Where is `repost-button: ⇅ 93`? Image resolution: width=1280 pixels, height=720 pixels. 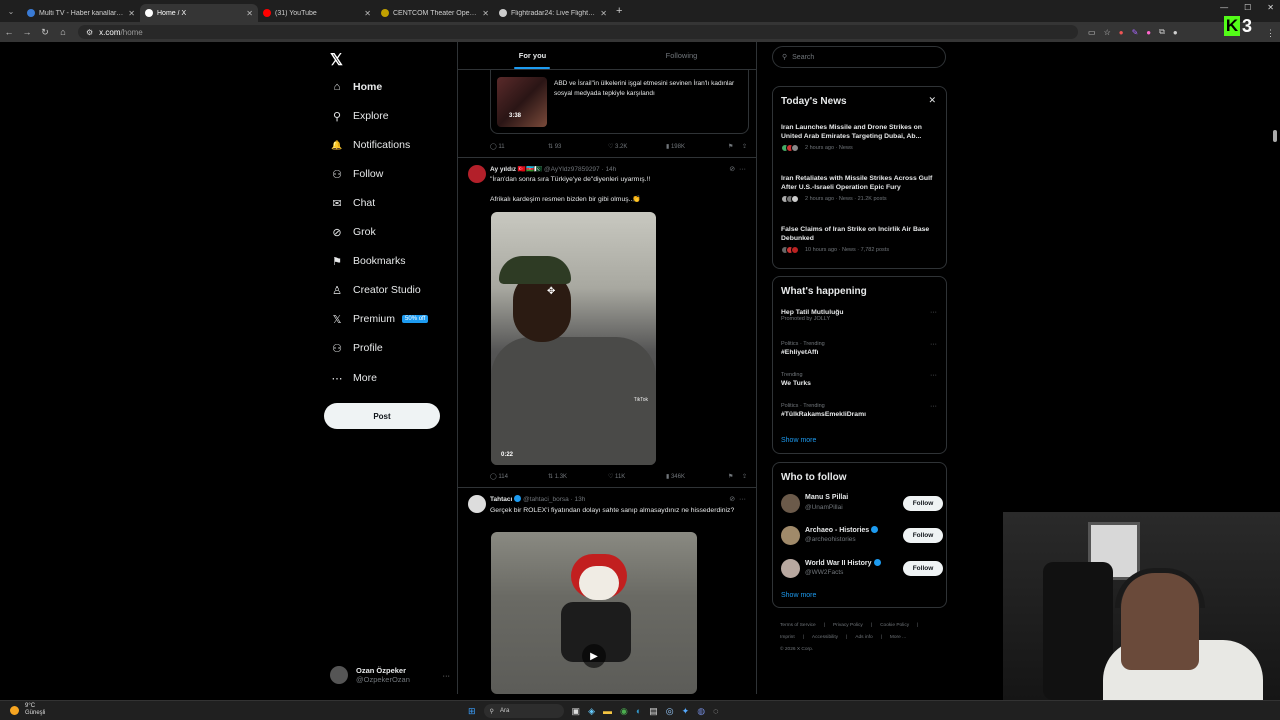
repost-button: ⇅ 93 is located at coordinates (578, 146).